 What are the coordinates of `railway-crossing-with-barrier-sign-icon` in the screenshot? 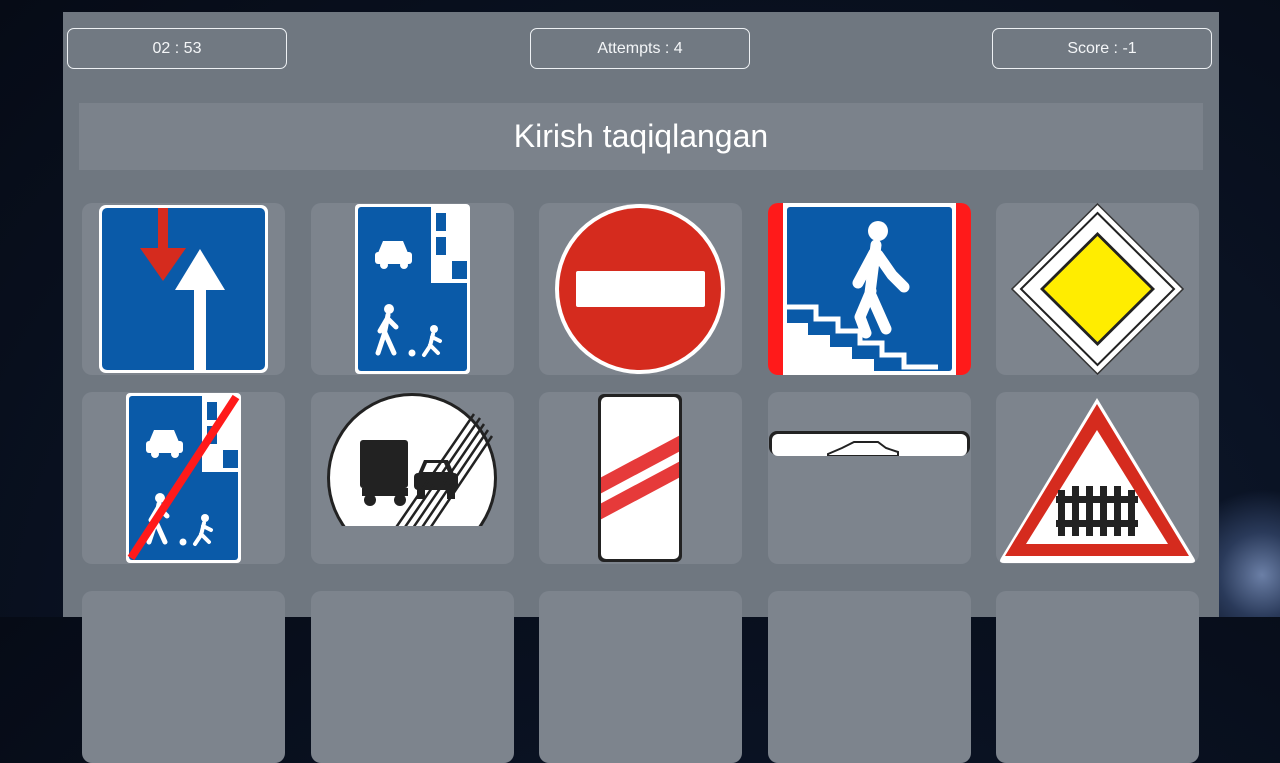 It's located at (1097, 480).